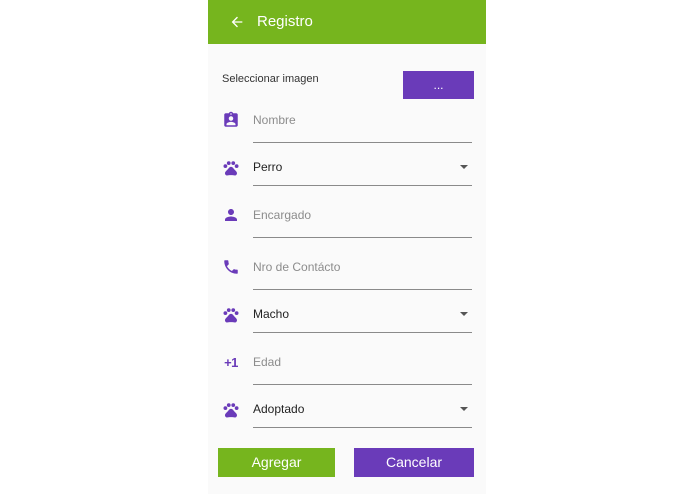  Describe the element at coordinates (231, 267) in the screenshot. I see `phone-icon` at that location.